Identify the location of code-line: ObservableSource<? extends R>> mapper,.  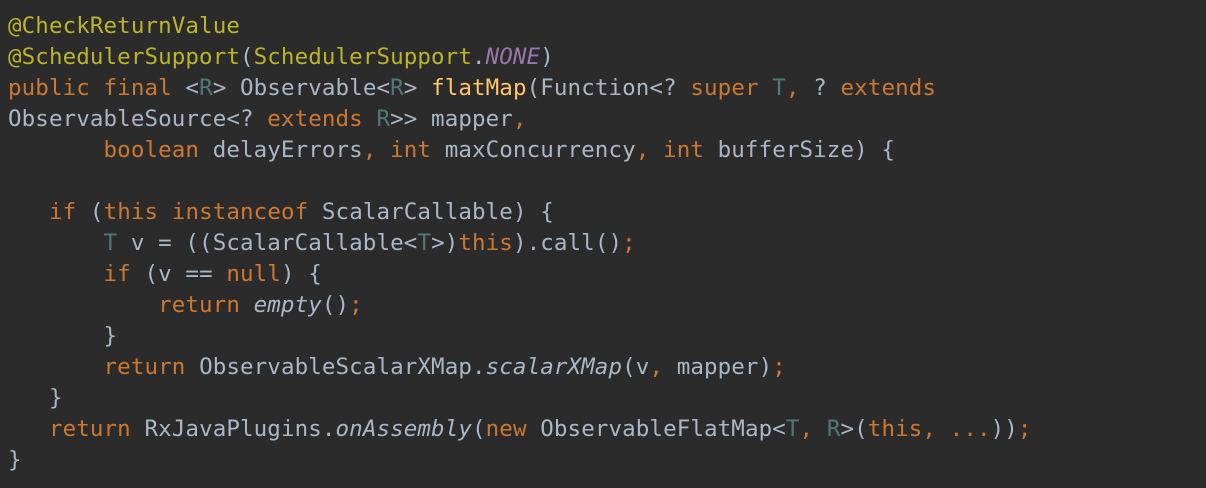
(267, 119).